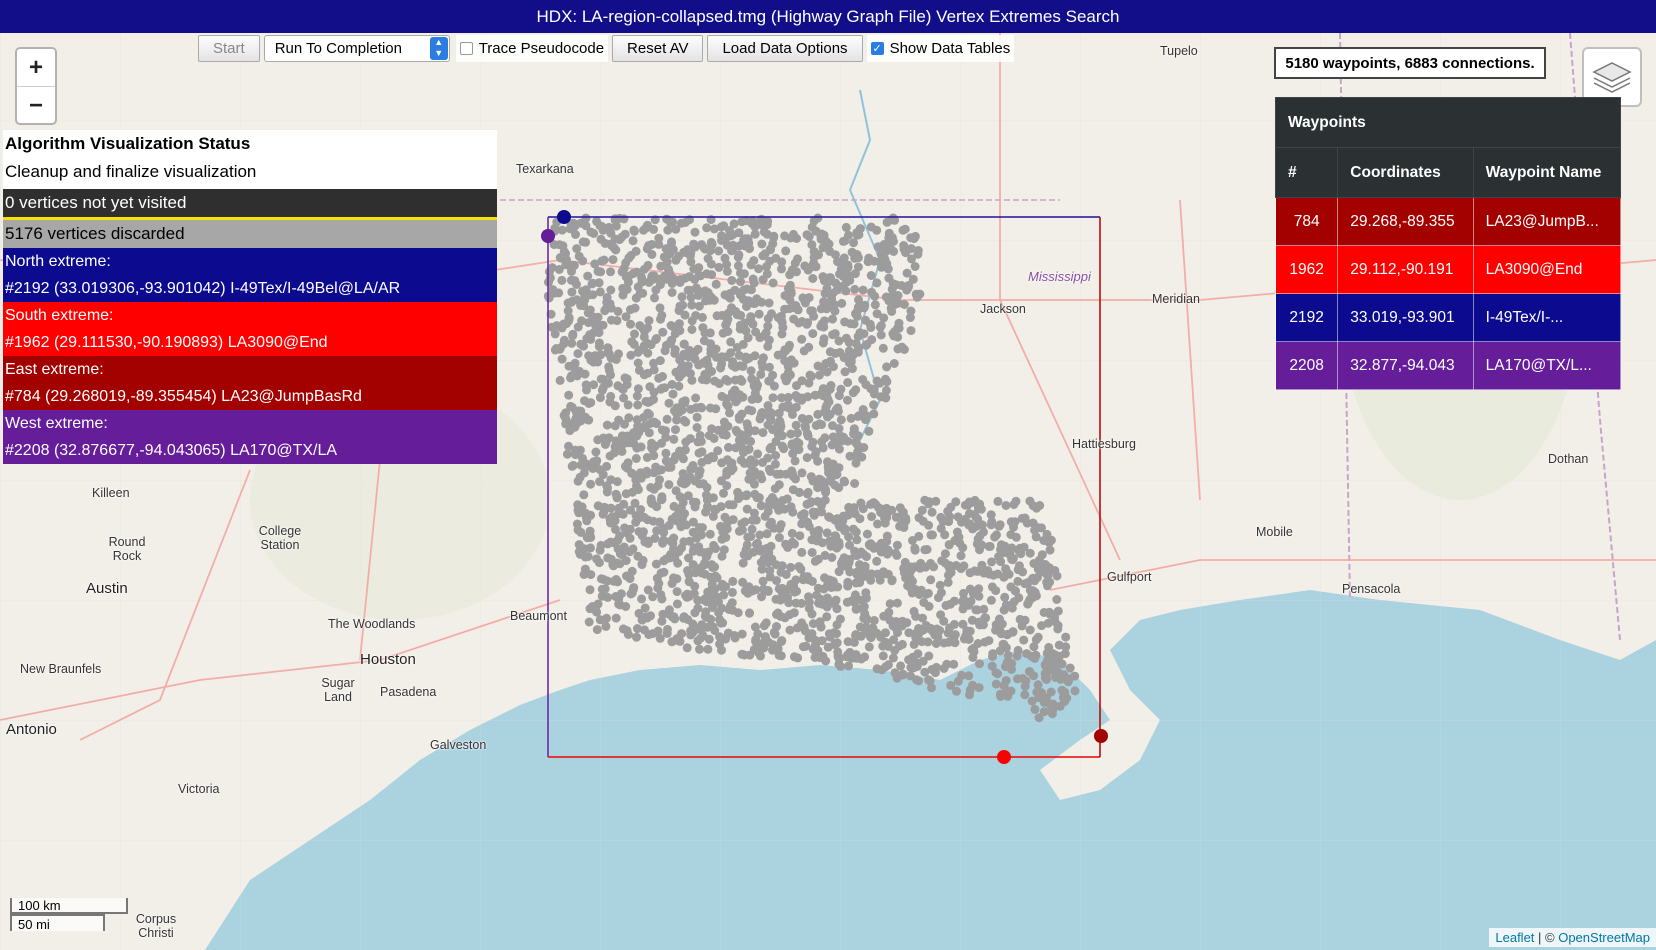 The image size is (1656, 950). Describe the element at coordinates (1604, 937) in the screenshot. I see `openstreetmap-link: OpenStreetMap` at that location.